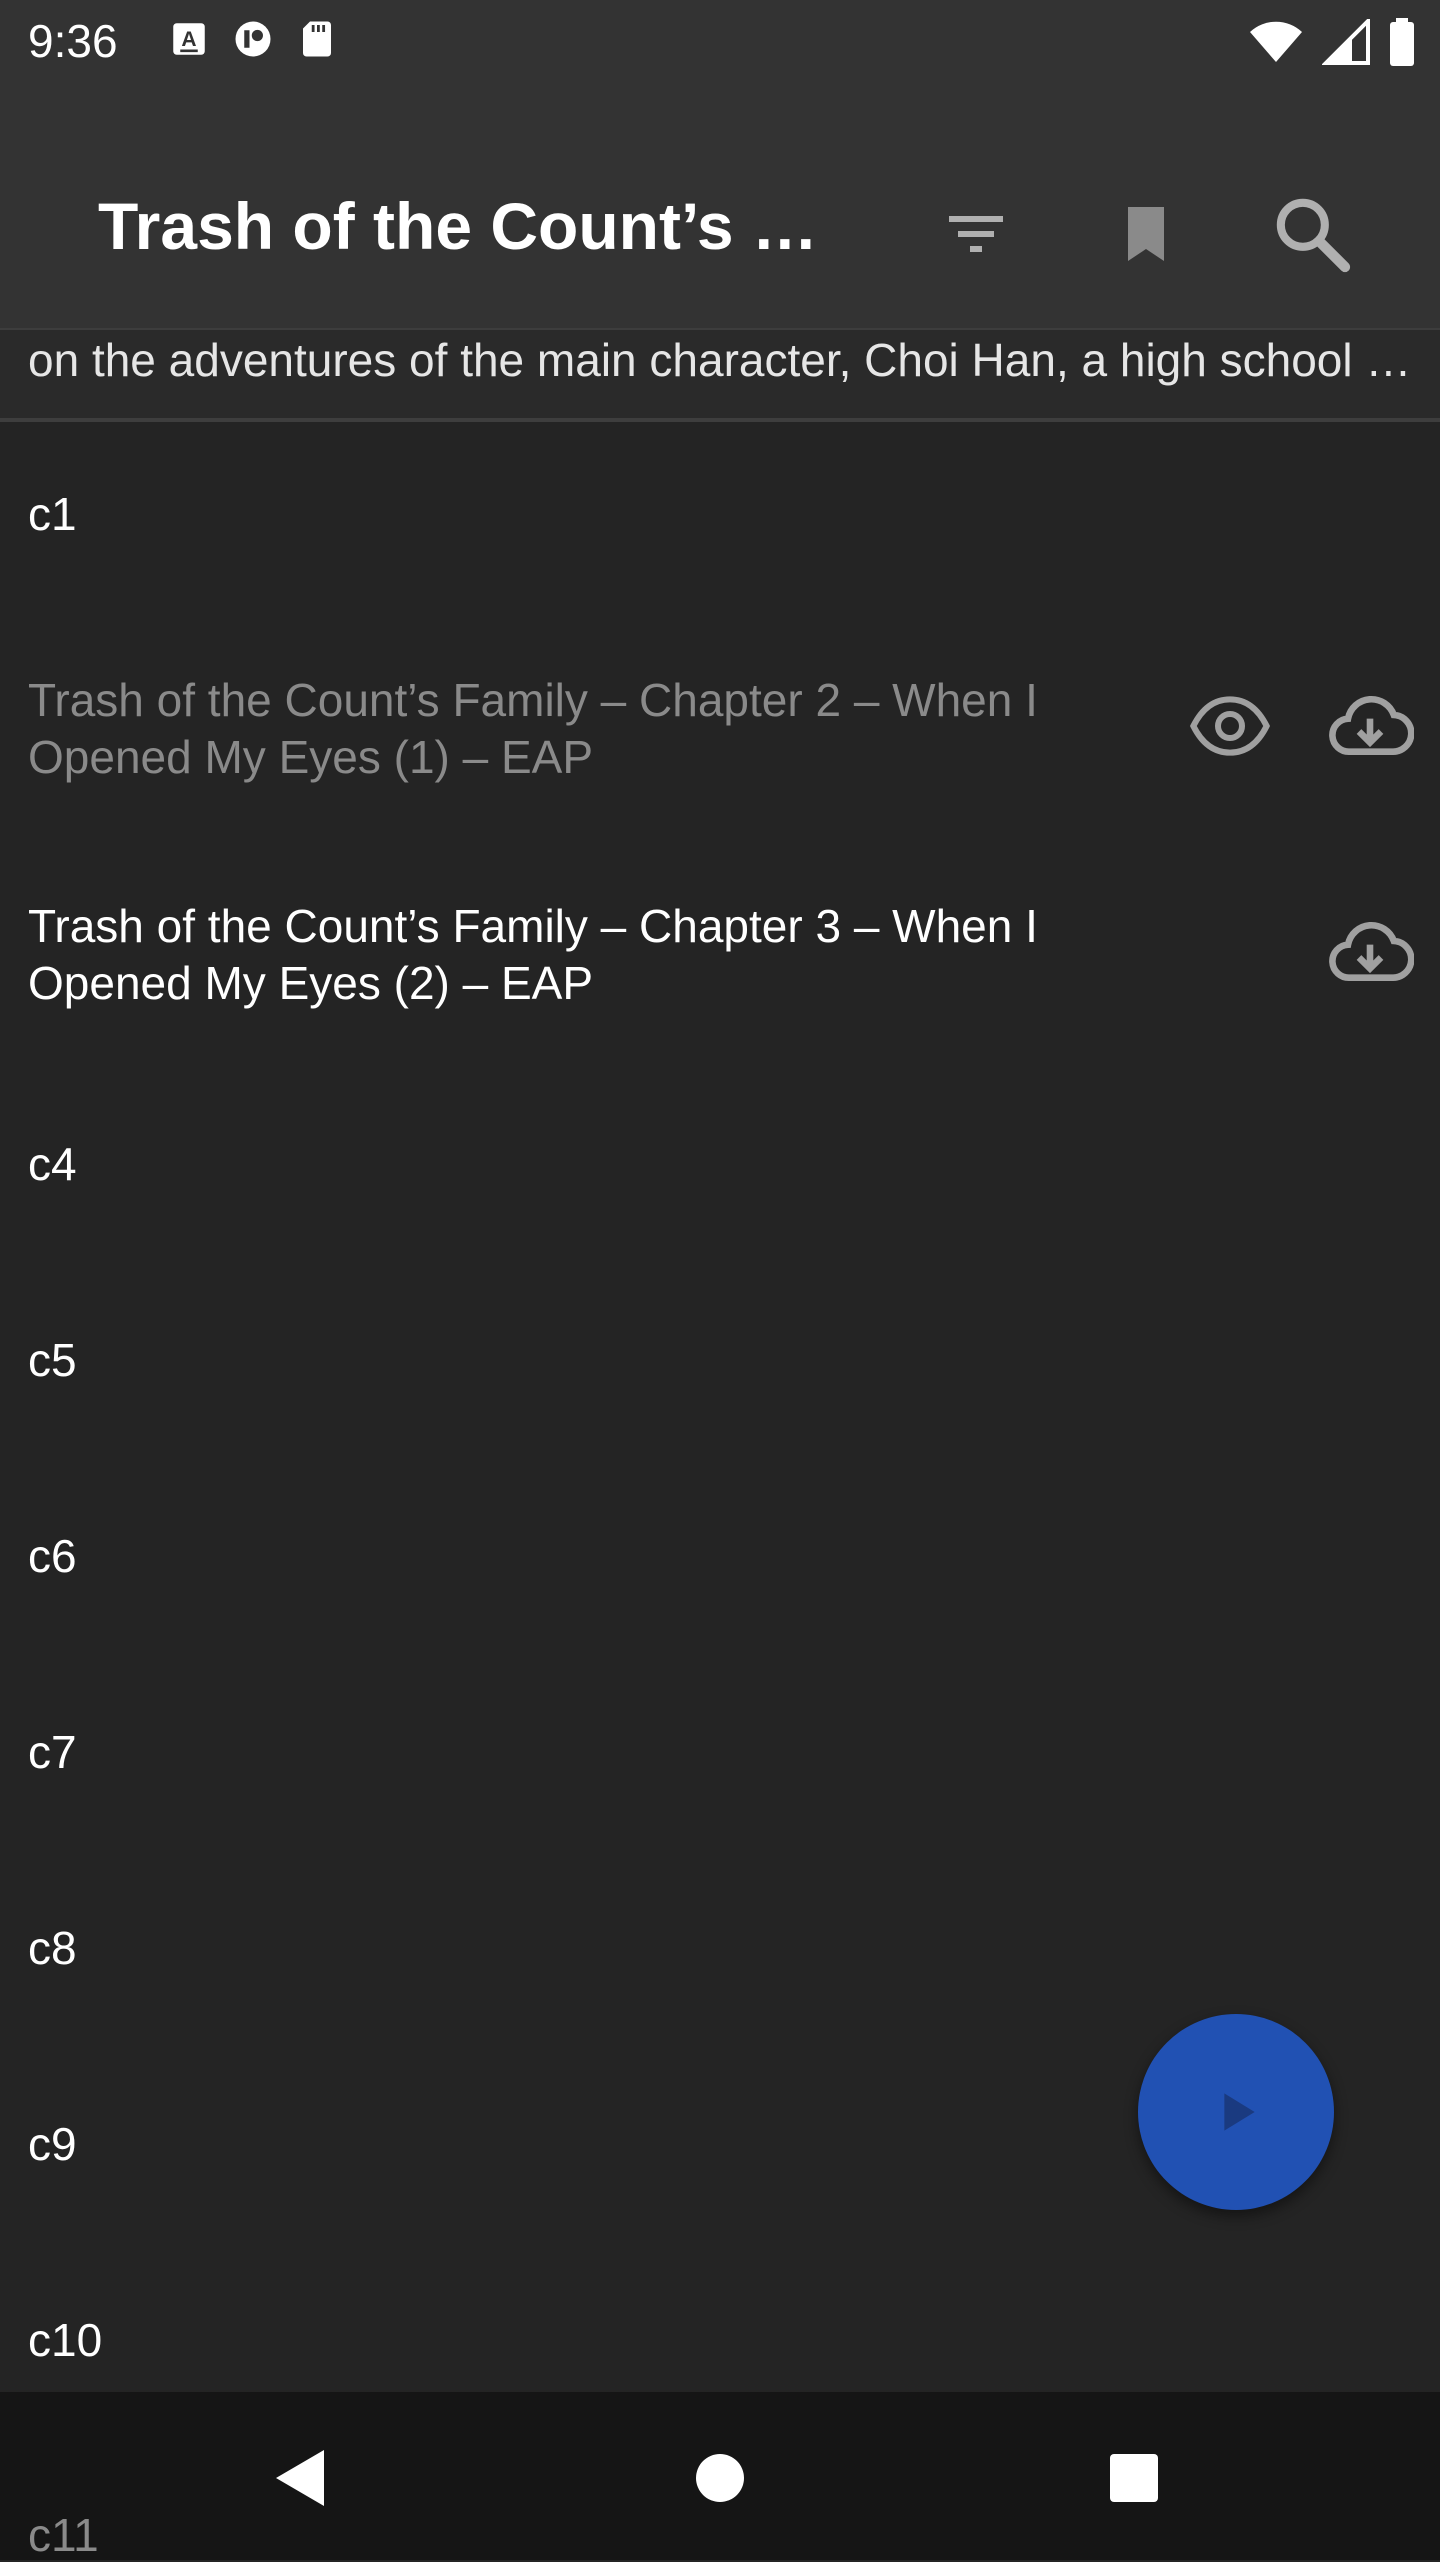  What do you see at coordinates (720, 518) in the screenshot?
I see `list-item: c1` at bounding box center [720, 518].